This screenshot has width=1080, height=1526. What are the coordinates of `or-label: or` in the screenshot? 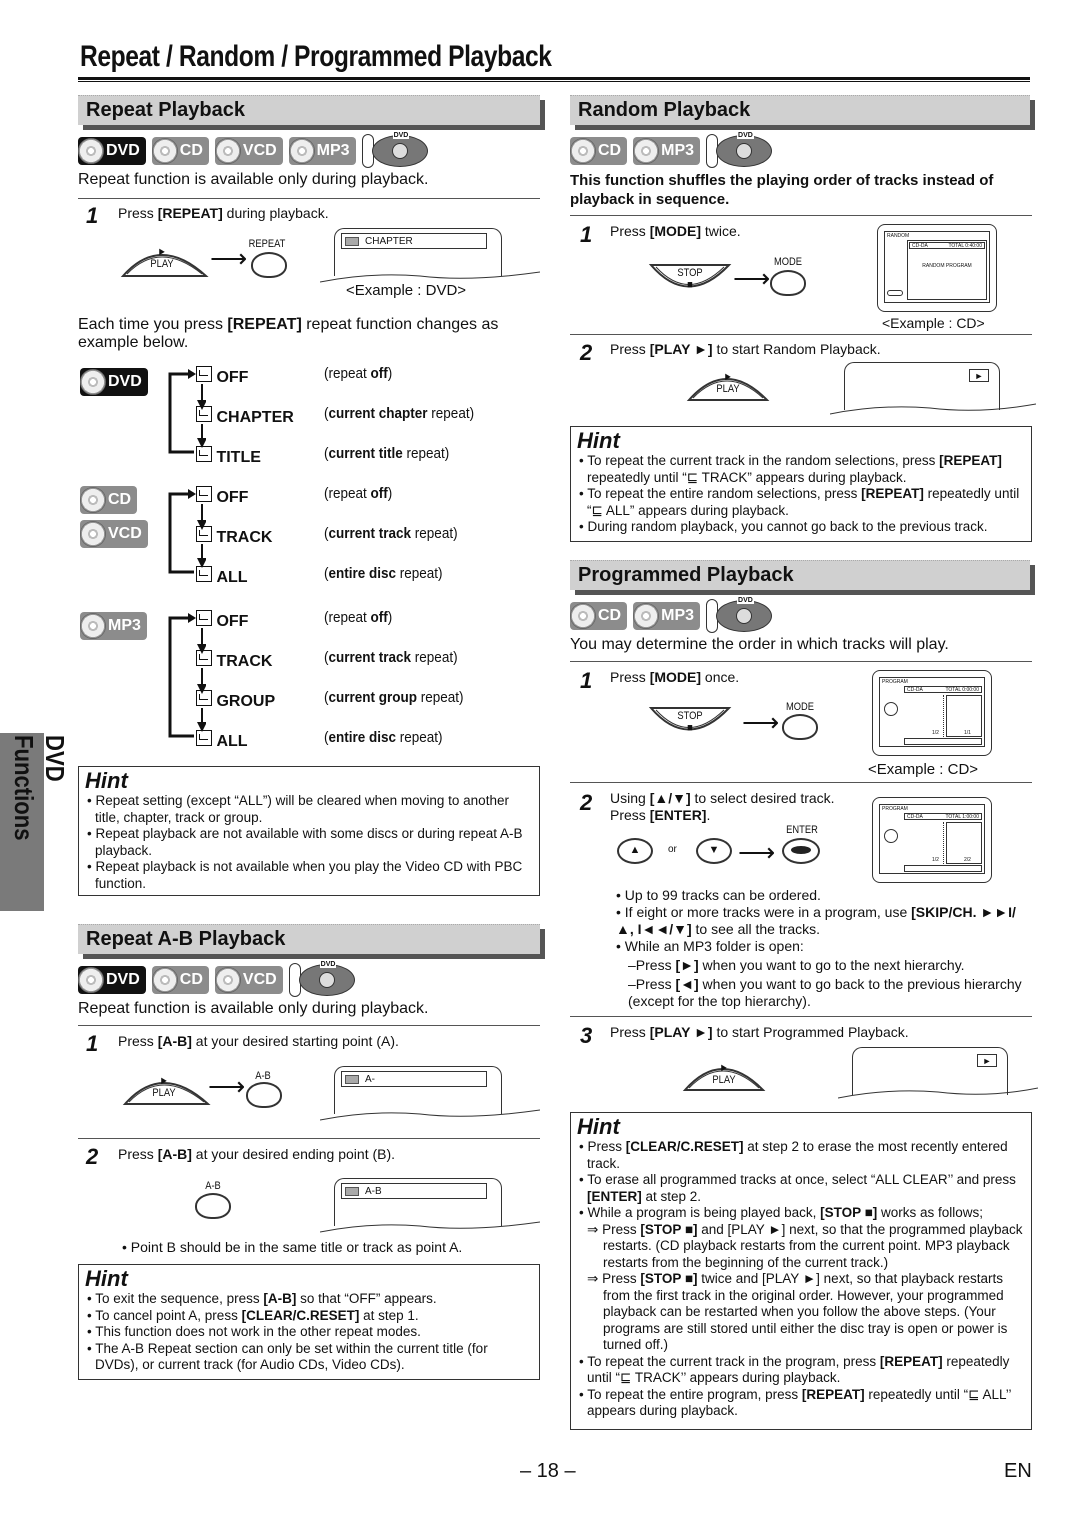 It's located at (672, 849).